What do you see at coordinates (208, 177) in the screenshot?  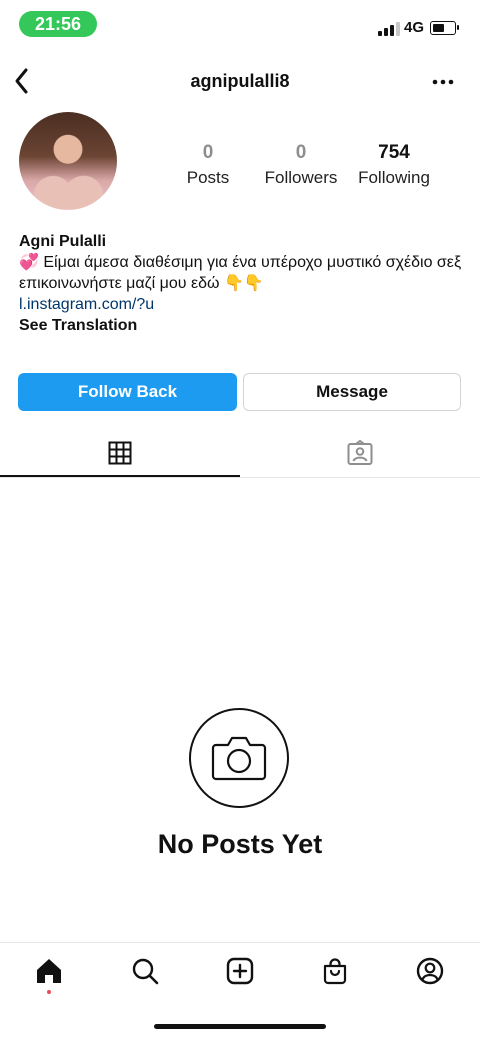 I see `stat-posts-label: Posts` at bounding box center [208, 177].